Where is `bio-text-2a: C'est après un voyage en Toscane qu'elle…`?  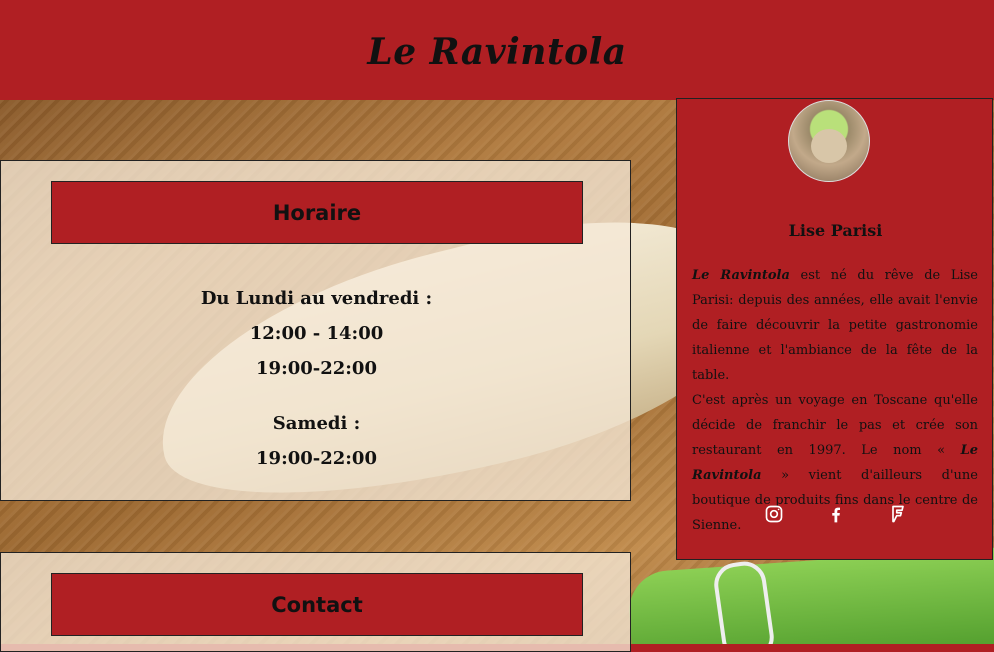
bio-text-2a: C'est après un voyage en Toscane qu'elle… is located at coordinates (835, 425).